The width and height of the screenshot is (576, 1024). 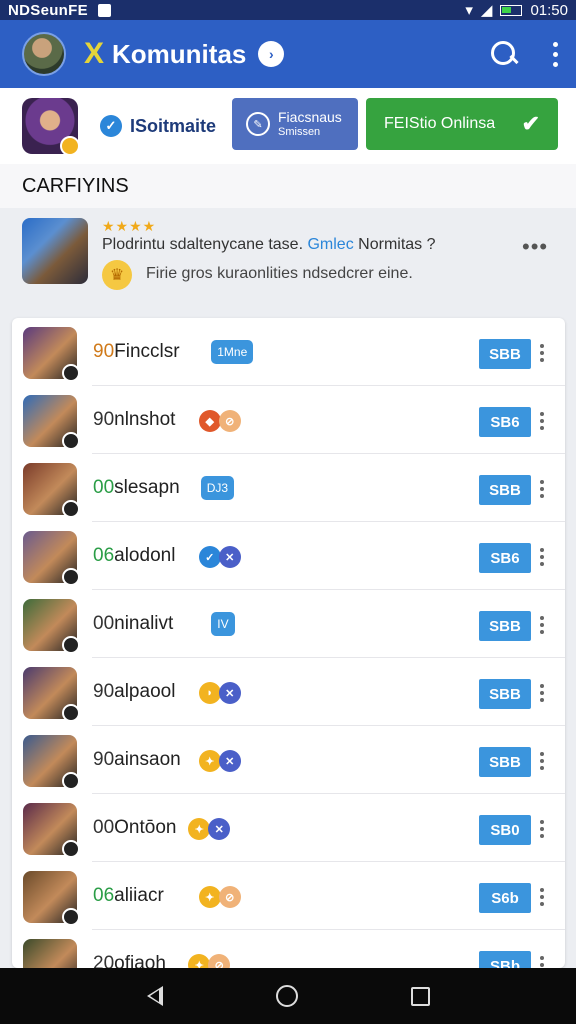 What do you see at coordinates (219, 961) in the screenshot?
I see `badge-icon: ⊘` at bounding box center [219, 961].